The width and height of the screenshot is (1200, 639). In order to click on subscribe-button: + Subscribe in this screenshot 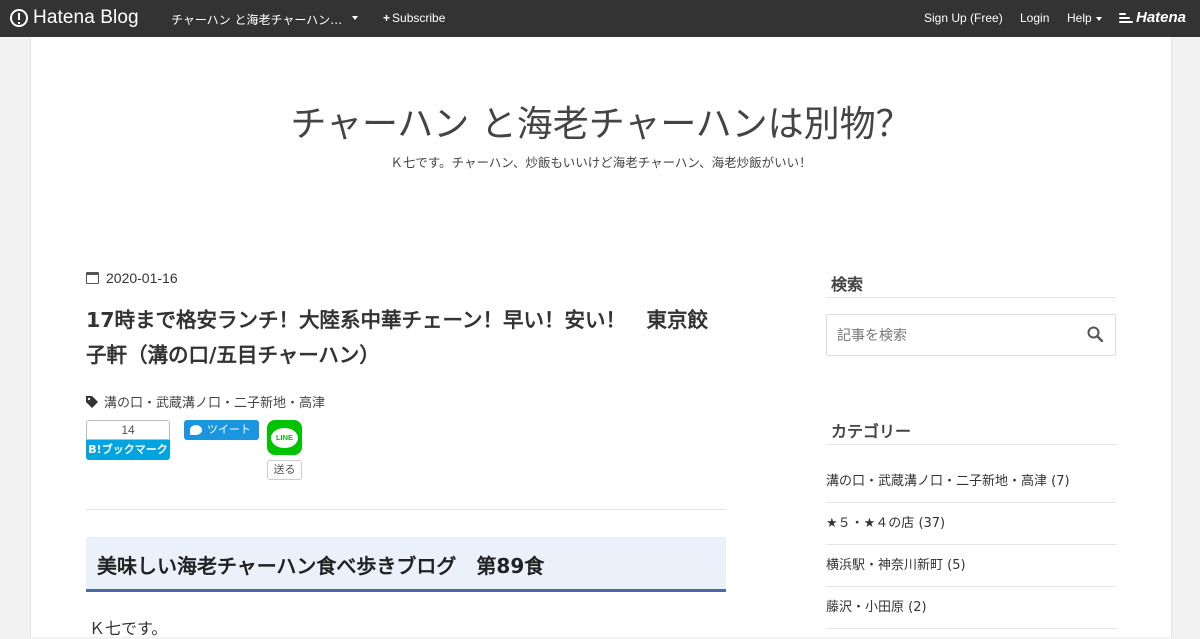, I will do `click(414, 18)`.